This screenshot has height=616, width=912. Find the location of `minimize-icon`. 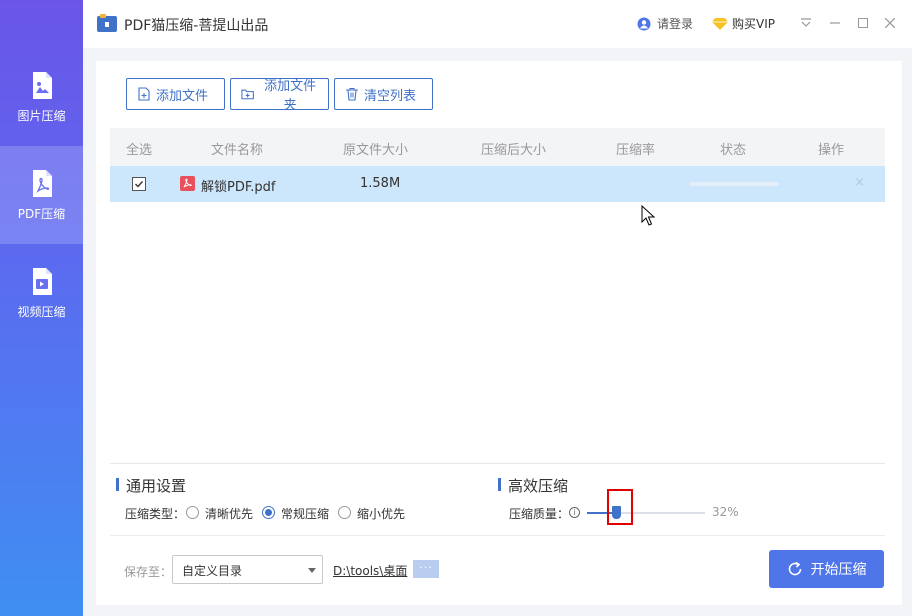

minimize-icon is located at coordinates (835, 23).